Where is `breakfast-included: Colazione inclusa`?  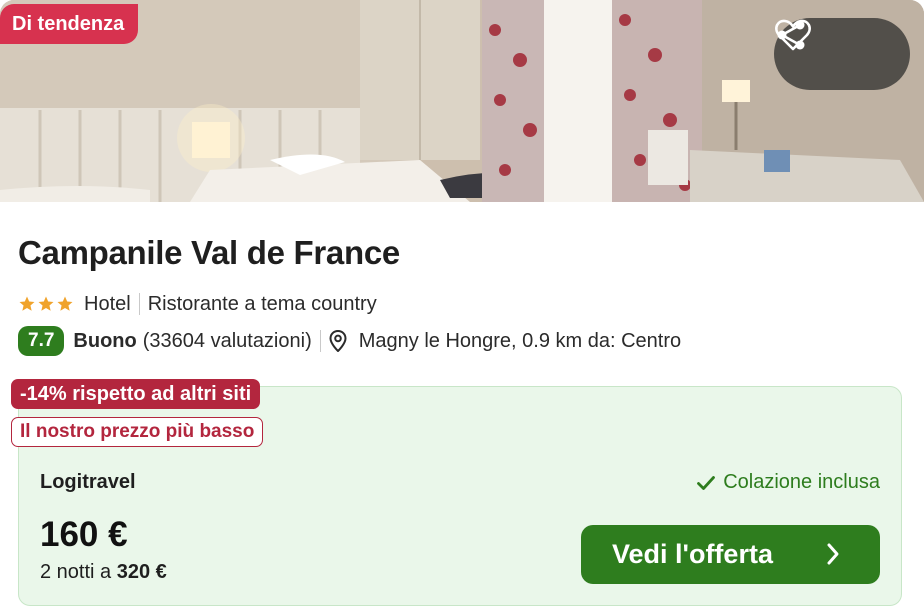
breakfast-included: Colazione inclusa is located at coordinates (788, 482).